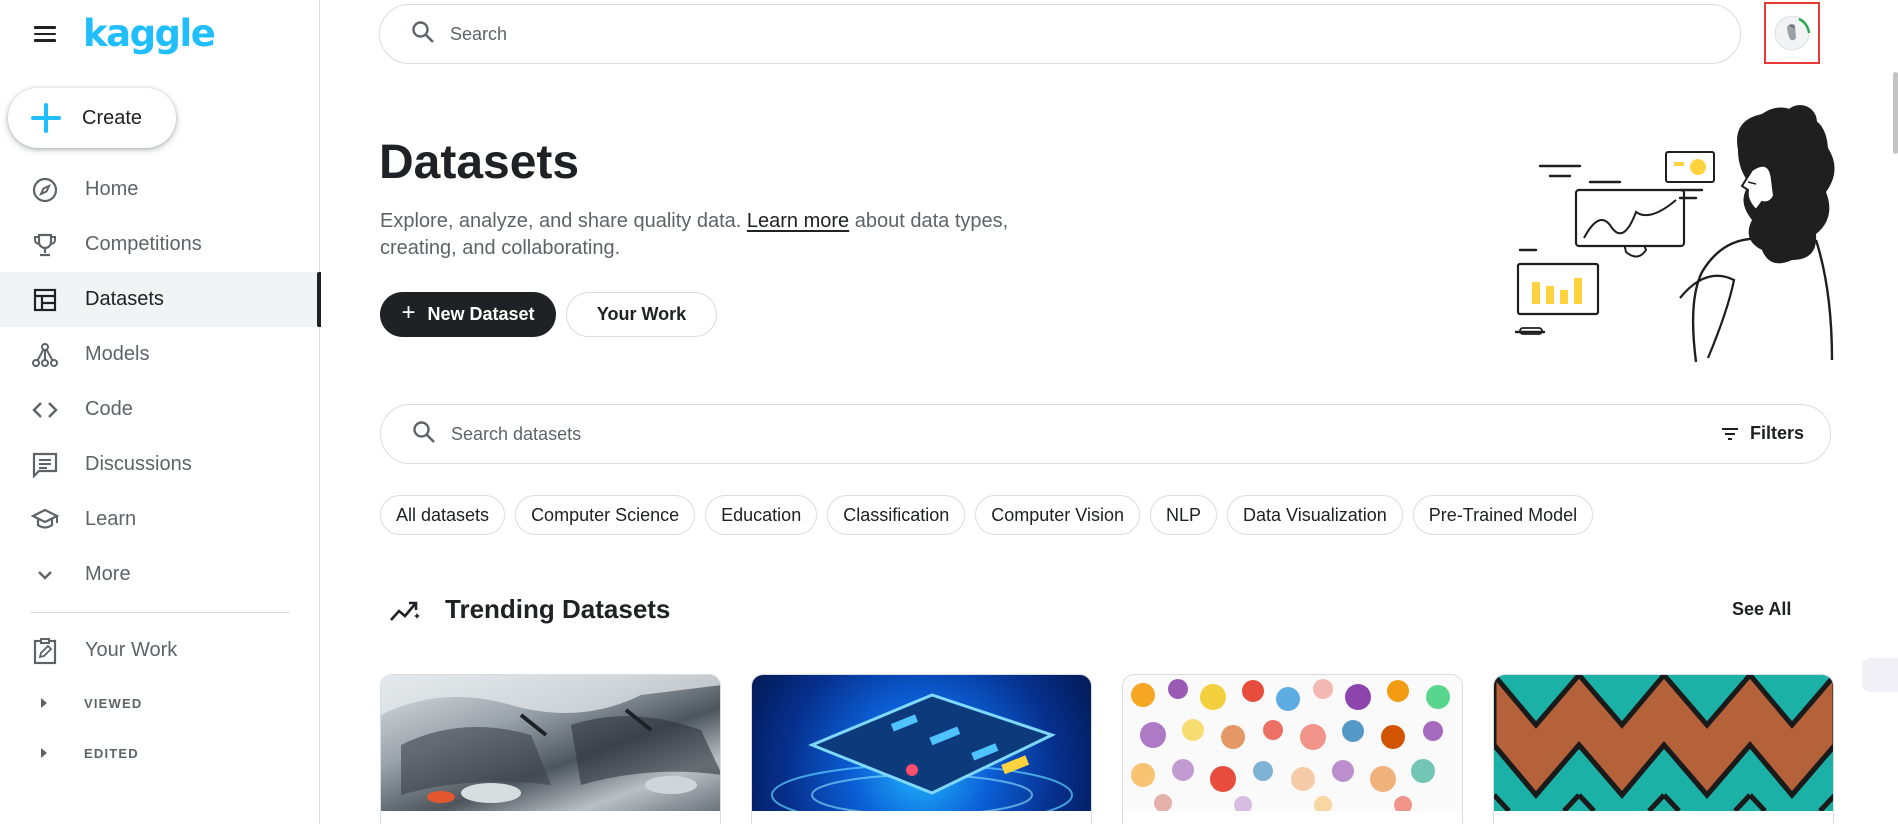 The height and width of the screenshot is (824, 1898). What do you see at coordinates (160, 189) in the screenshot?
I see `sidebar-item-home: Home` at bounding box center [160, 189].